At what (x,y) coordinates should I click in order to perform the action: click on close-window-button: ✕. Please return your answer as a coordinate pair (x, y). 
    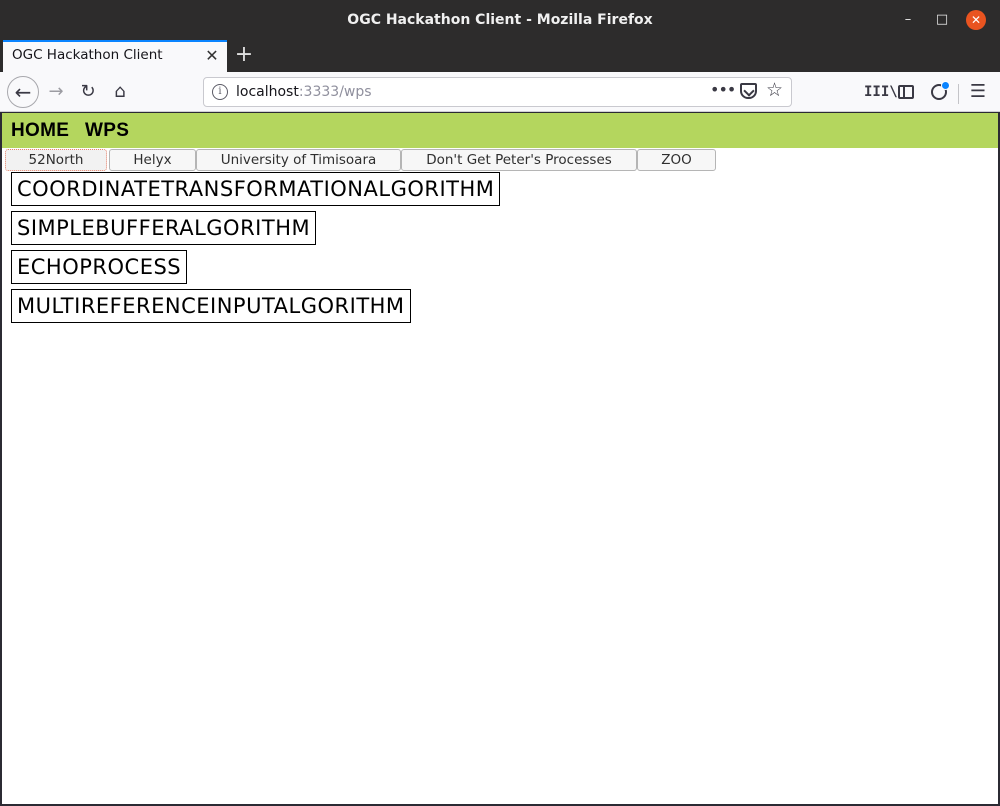
    Looking at the image, I should click on (976, 20).